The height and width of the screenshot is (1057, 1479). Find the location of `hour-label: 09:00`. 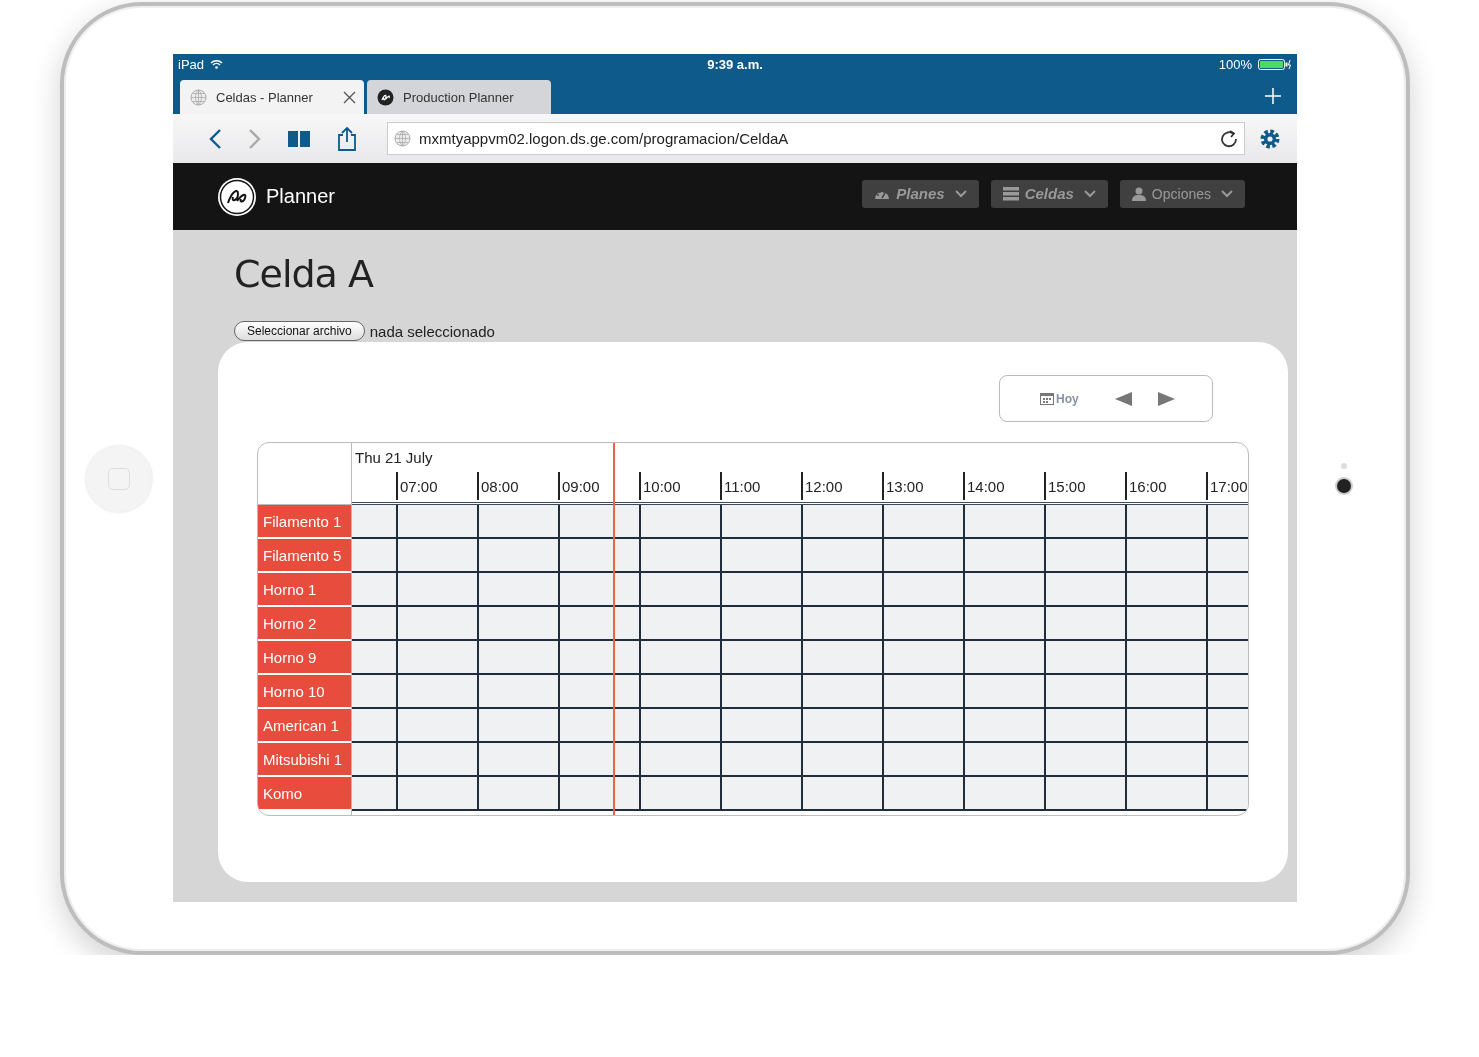

hour-label: 09:00 is located at coordinates (581, 486).